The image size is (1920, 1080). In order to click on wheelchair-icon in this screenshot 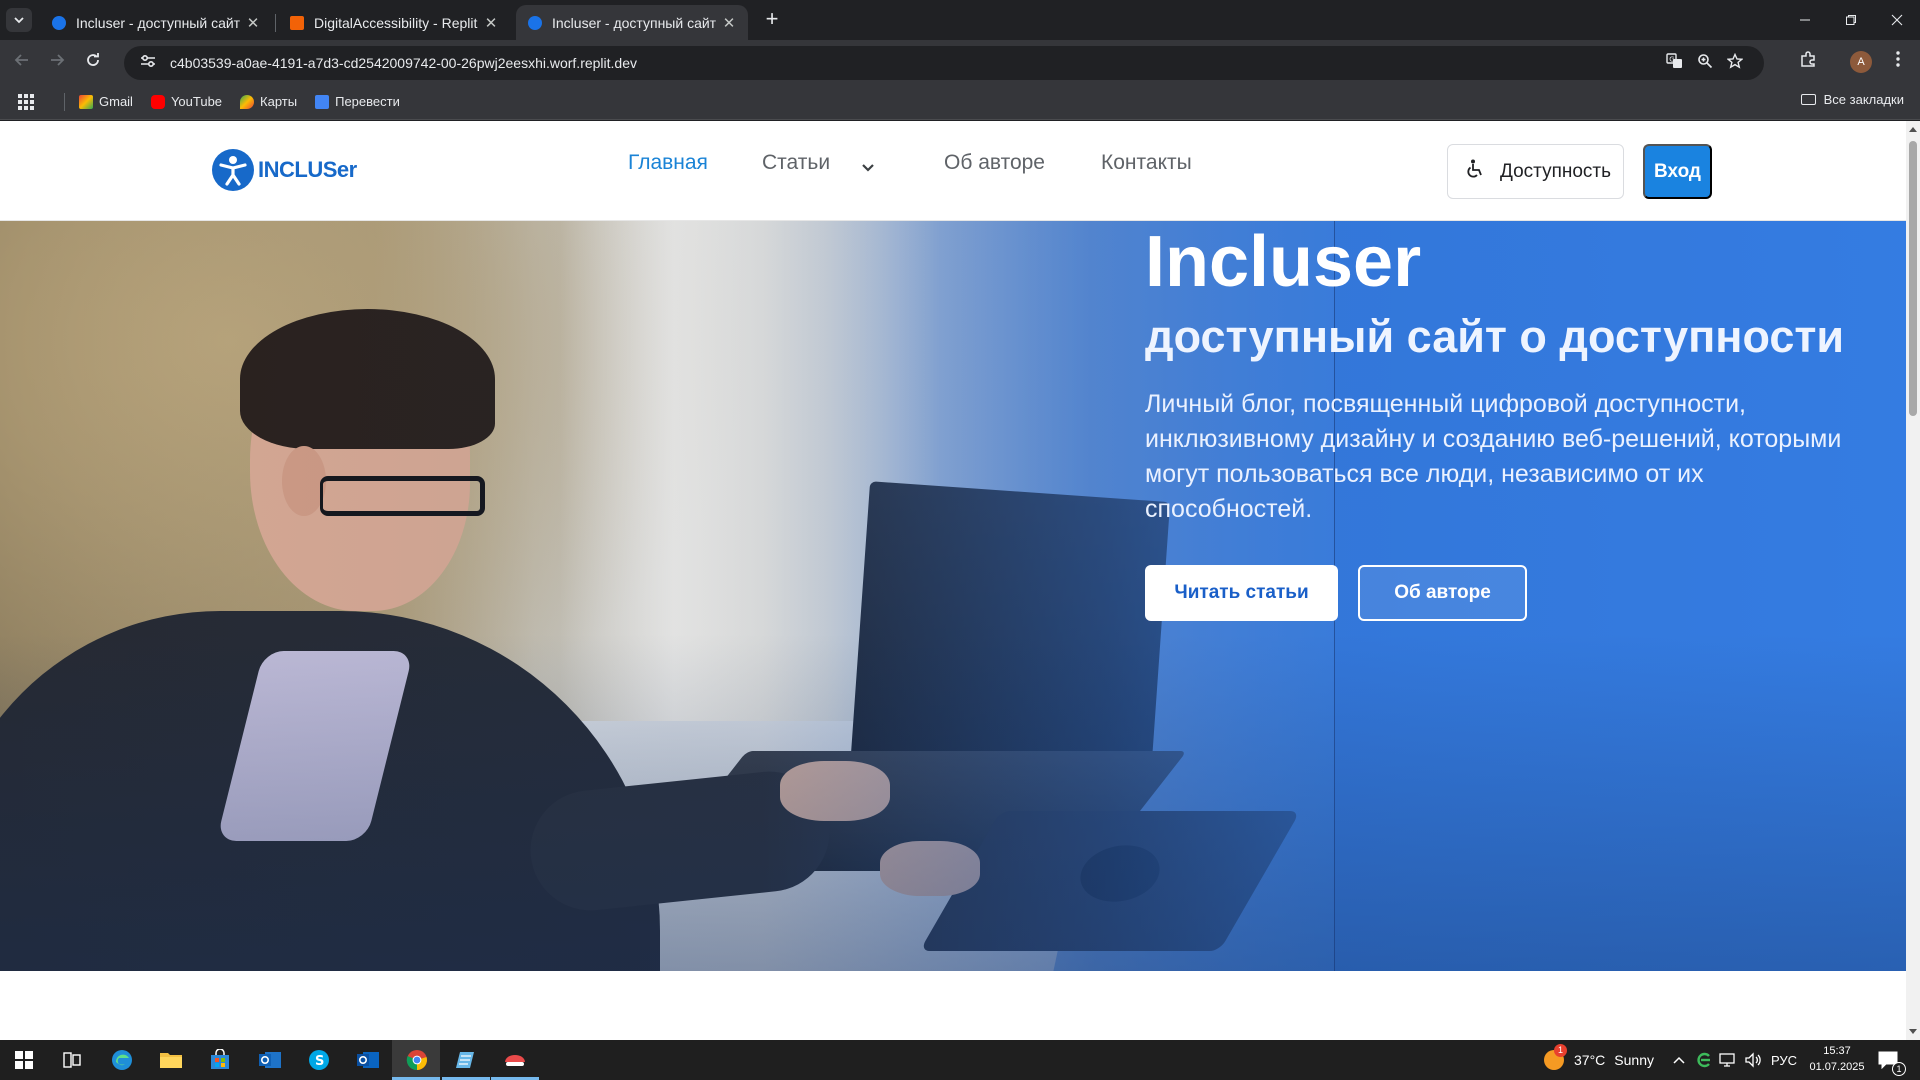, I will do `click(1475, 171)`.